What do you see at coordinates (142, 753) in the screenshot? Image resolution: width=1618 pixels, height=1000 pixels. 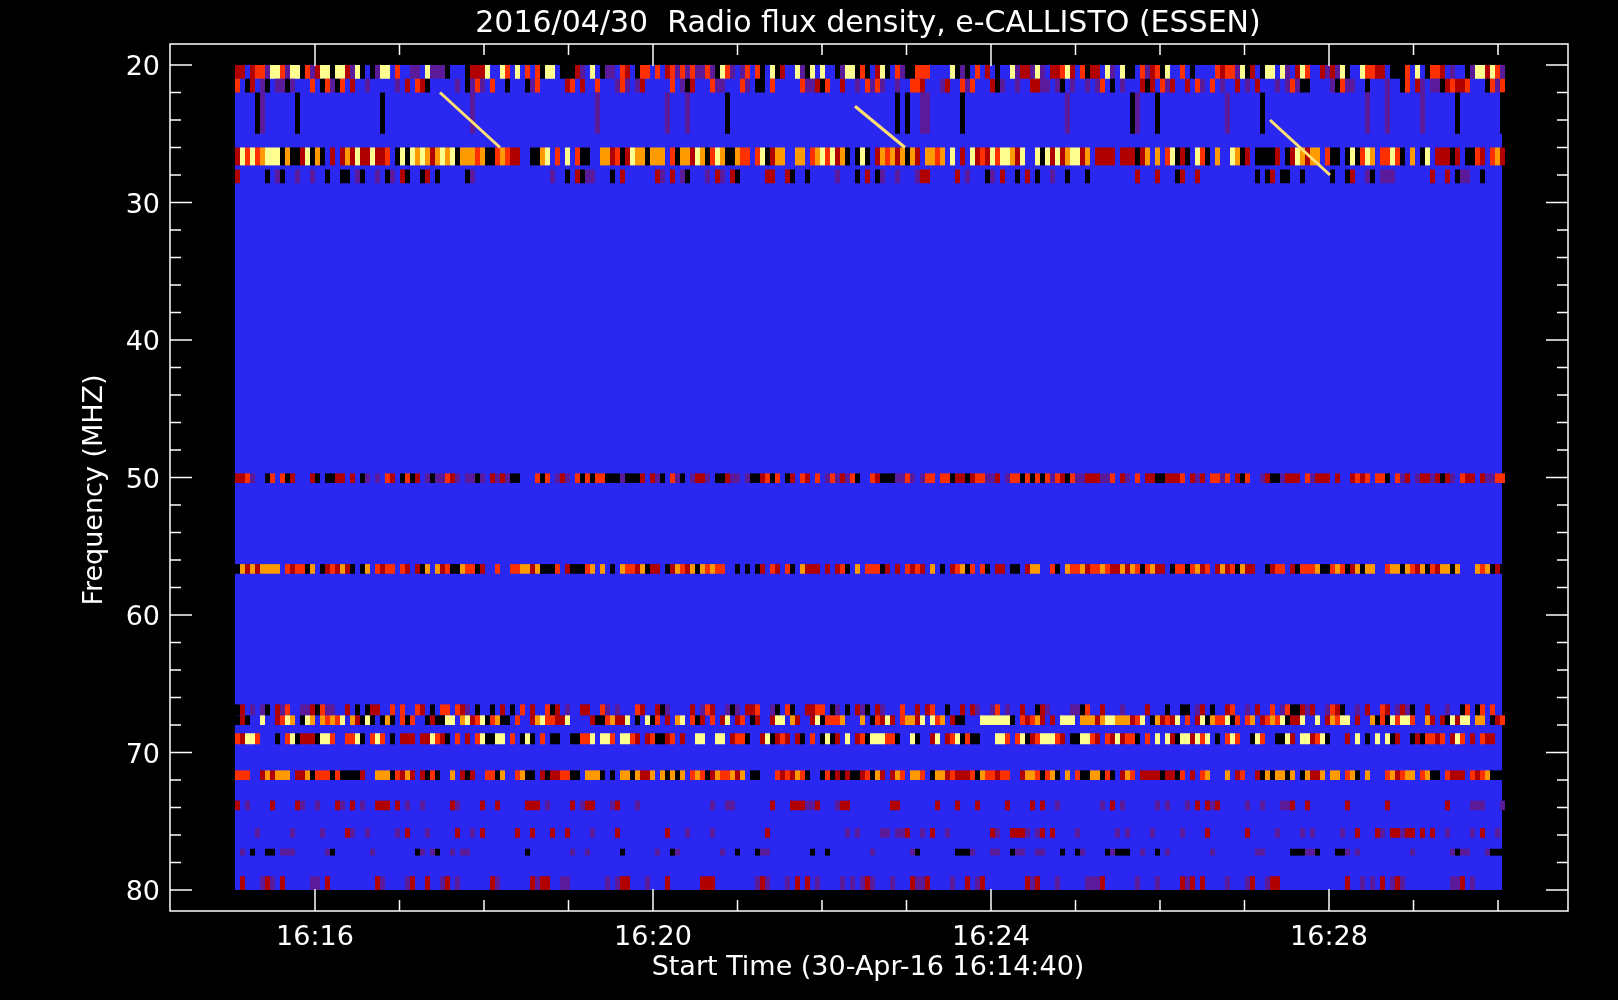 I see `tick-label: 70` at bounding box center [142, 753].